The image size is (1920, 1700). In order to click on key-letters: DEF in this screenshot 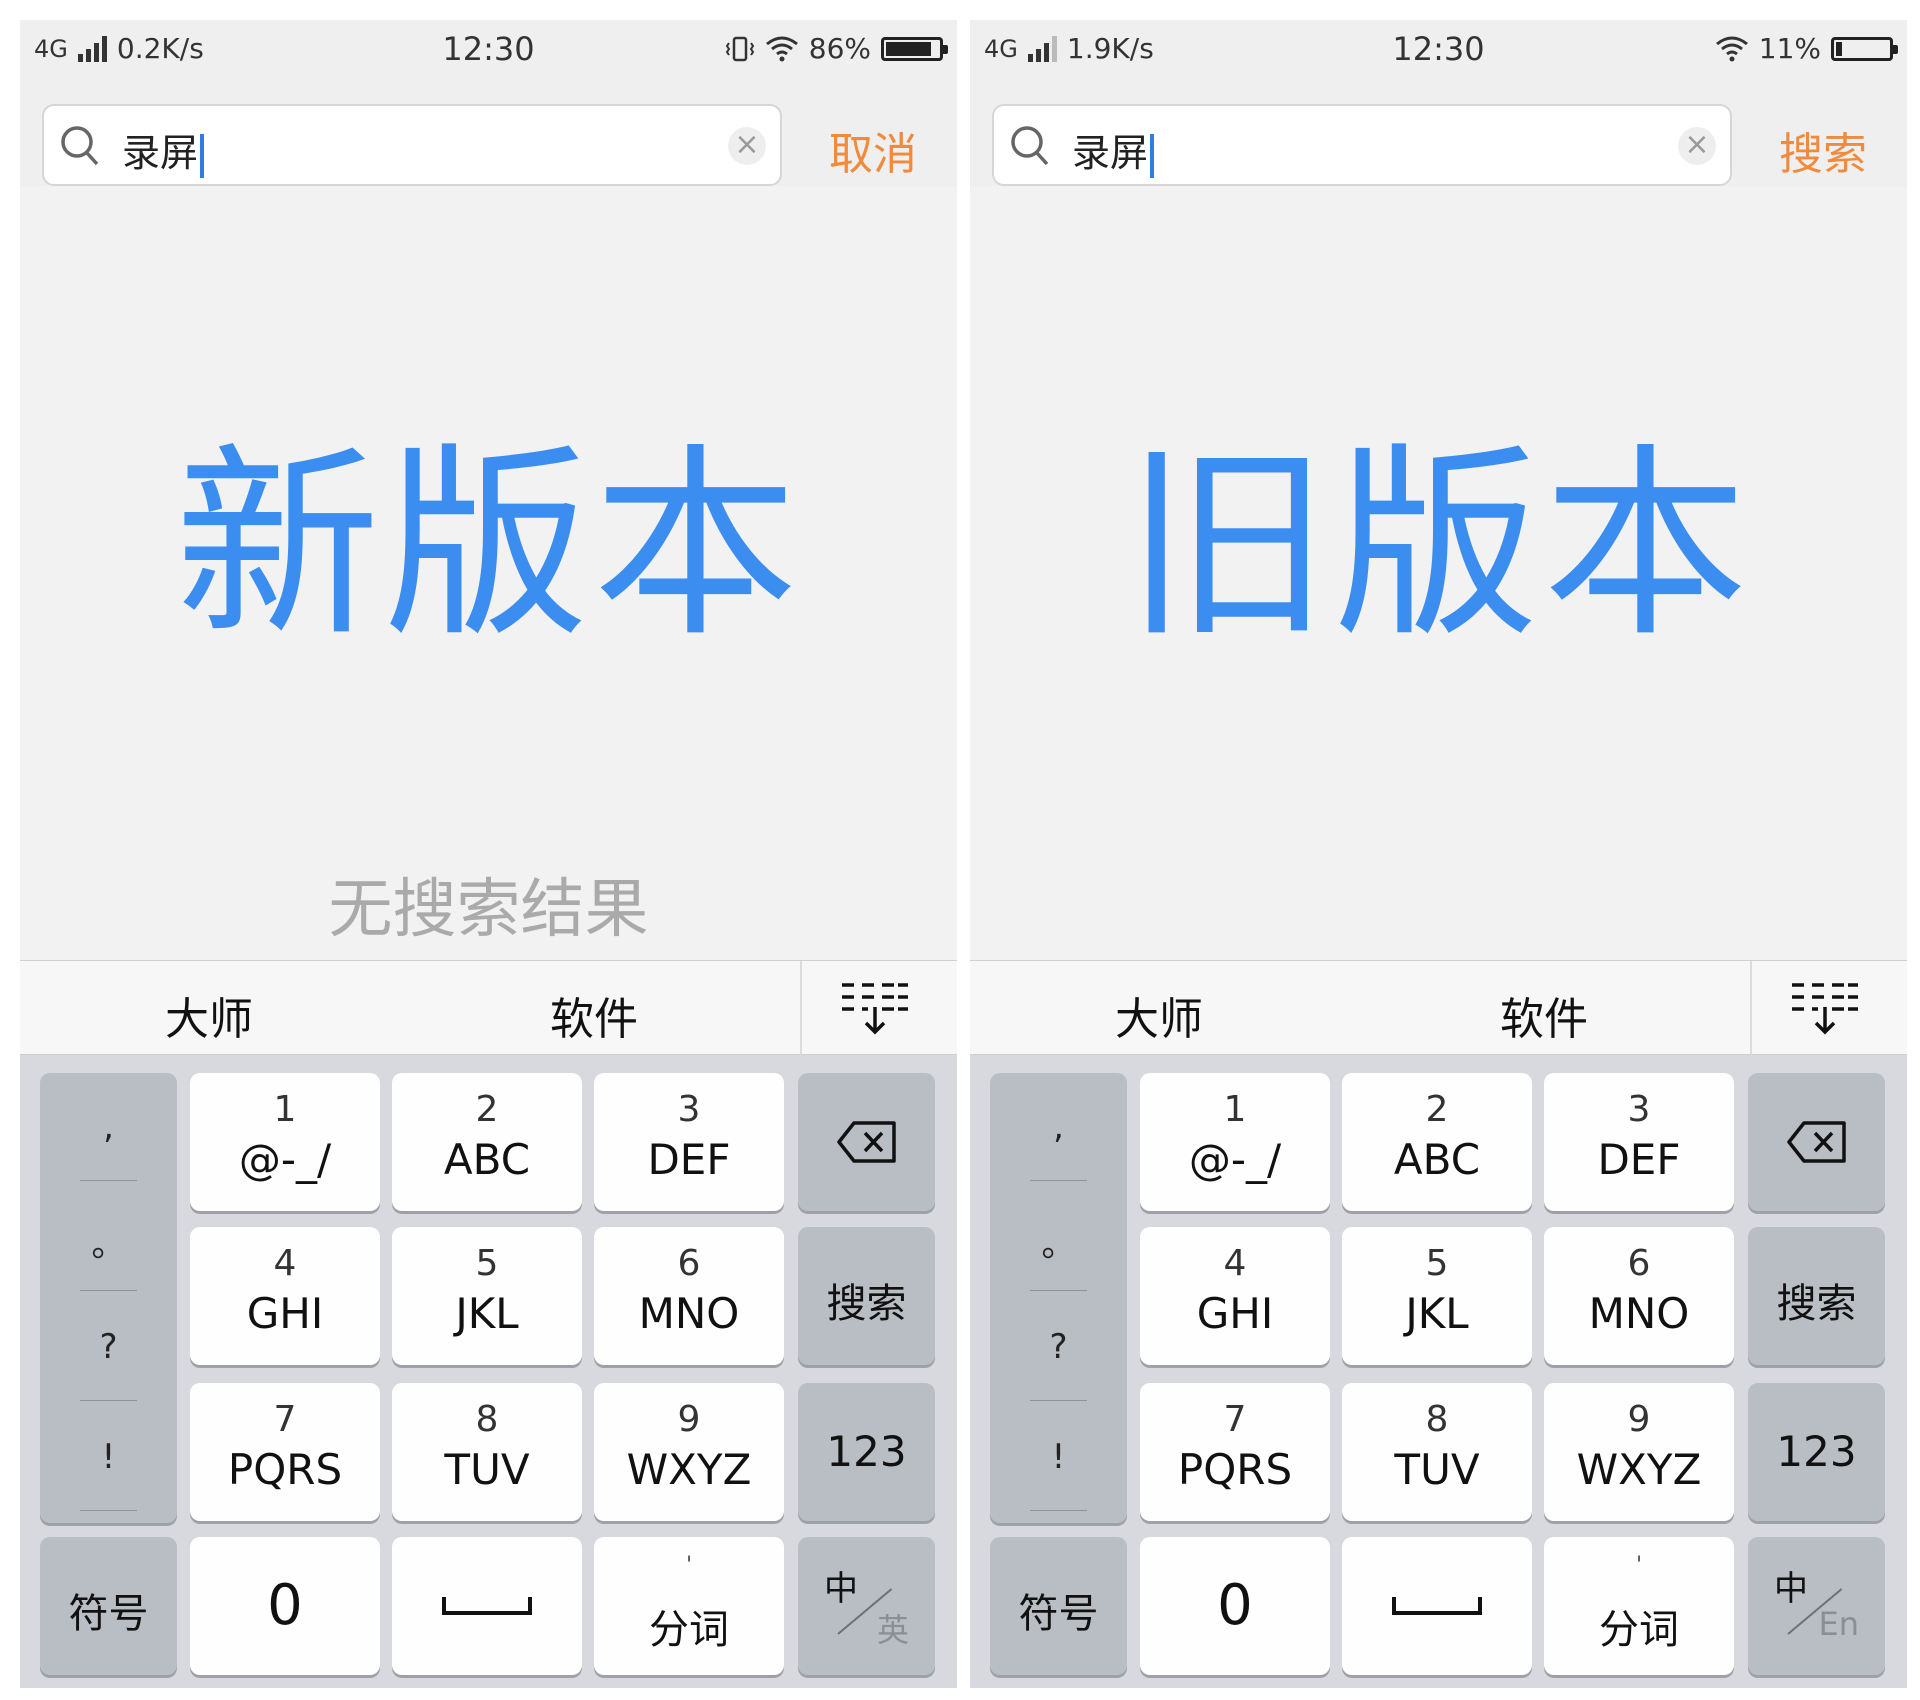, I will do `click(1639, 1159)`.